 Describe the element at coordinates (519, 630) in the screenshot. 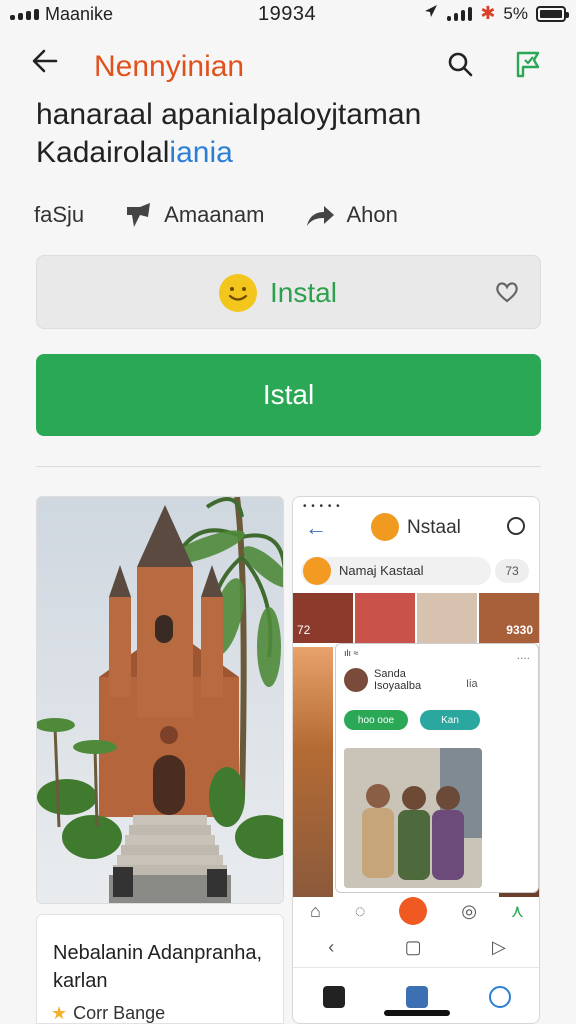

I see `preview-gallery-count: 9330` at that location.